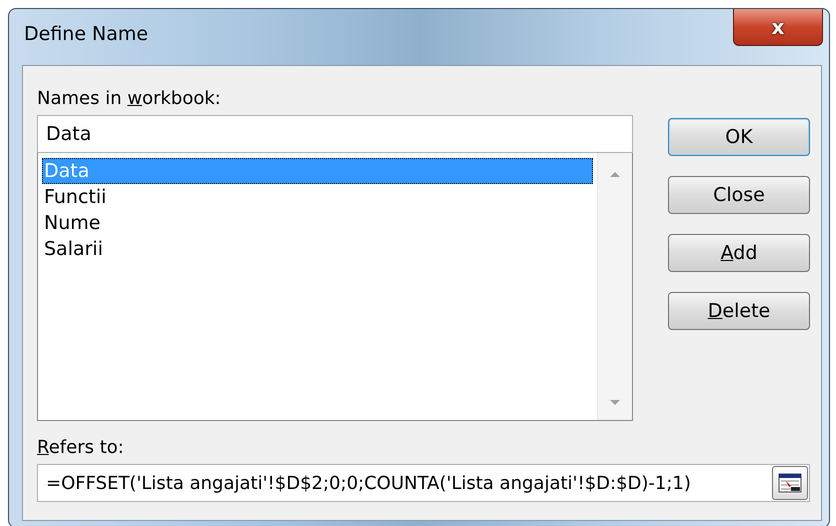 This screenshot has width=836, height=526. What do you see at coordinates (615, 403) in the screenshot?
I see `scroll-down-icon` at bounding box center [615, 403].